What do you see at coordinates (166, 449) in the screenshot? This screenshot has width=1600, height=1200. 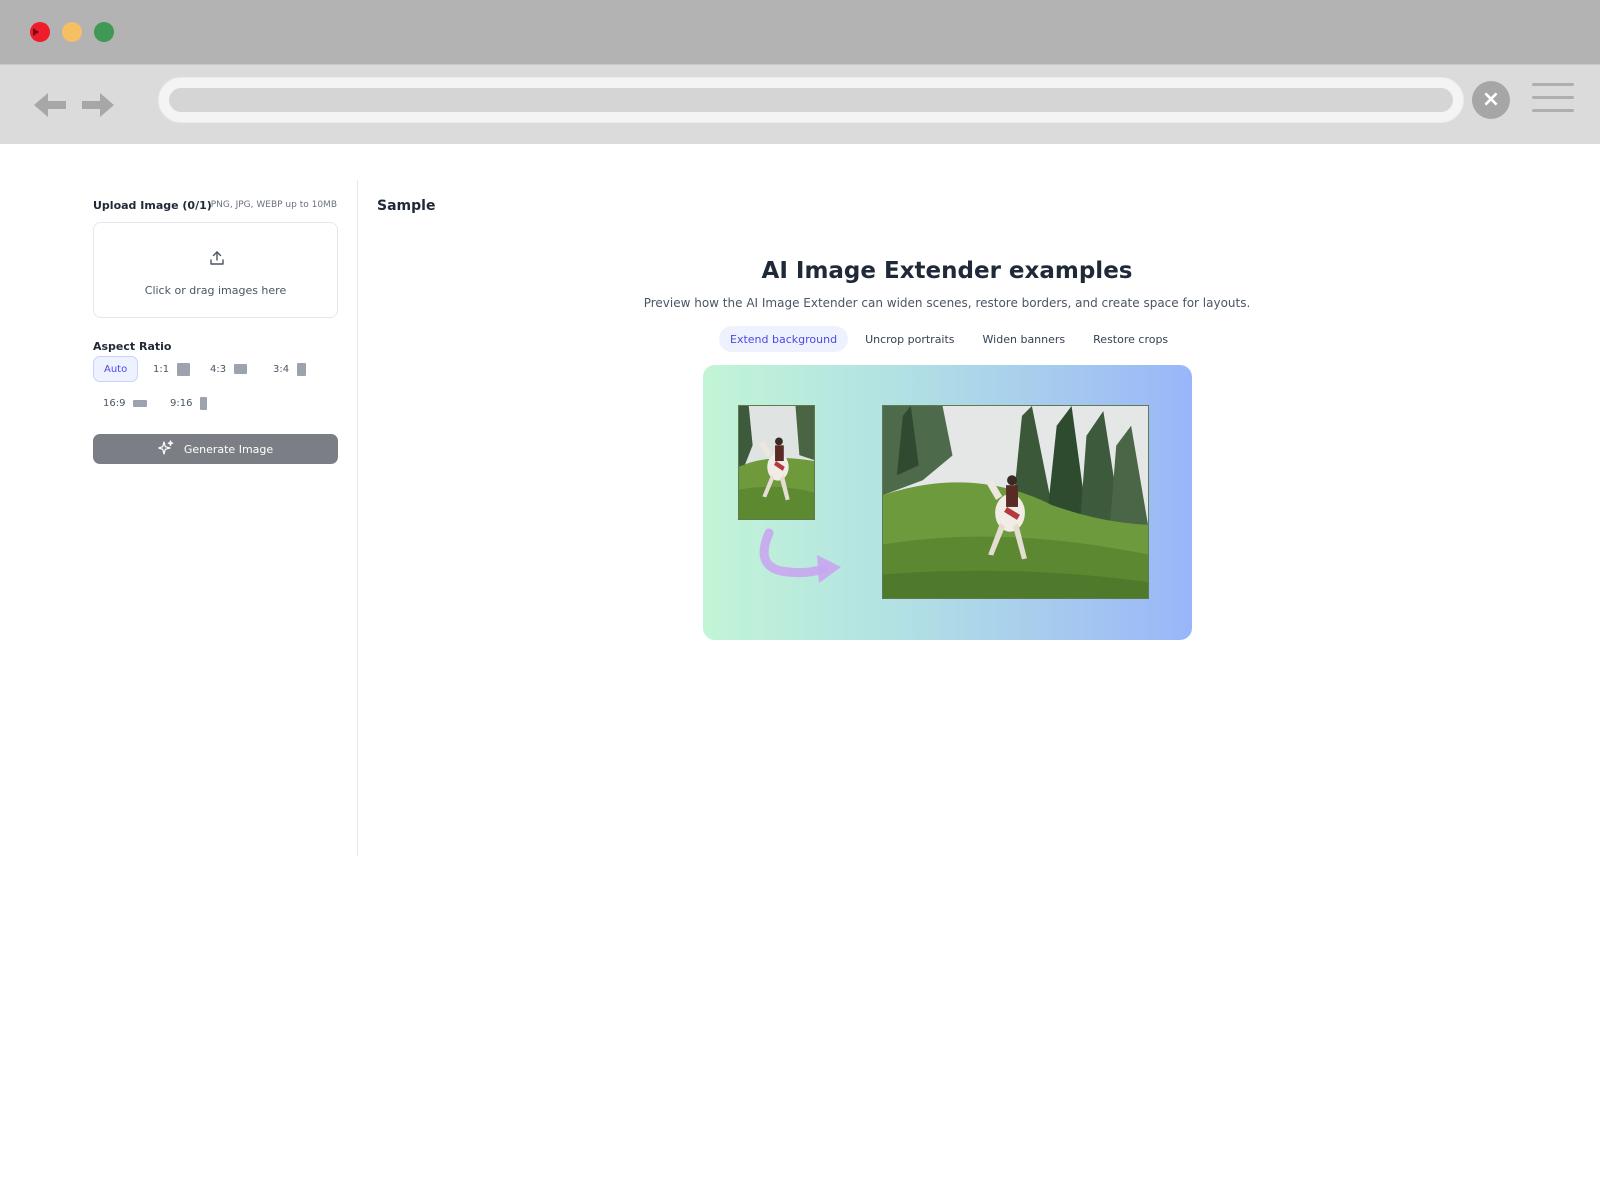 I see `sparkle-icon` at bounding box center [166, 449].